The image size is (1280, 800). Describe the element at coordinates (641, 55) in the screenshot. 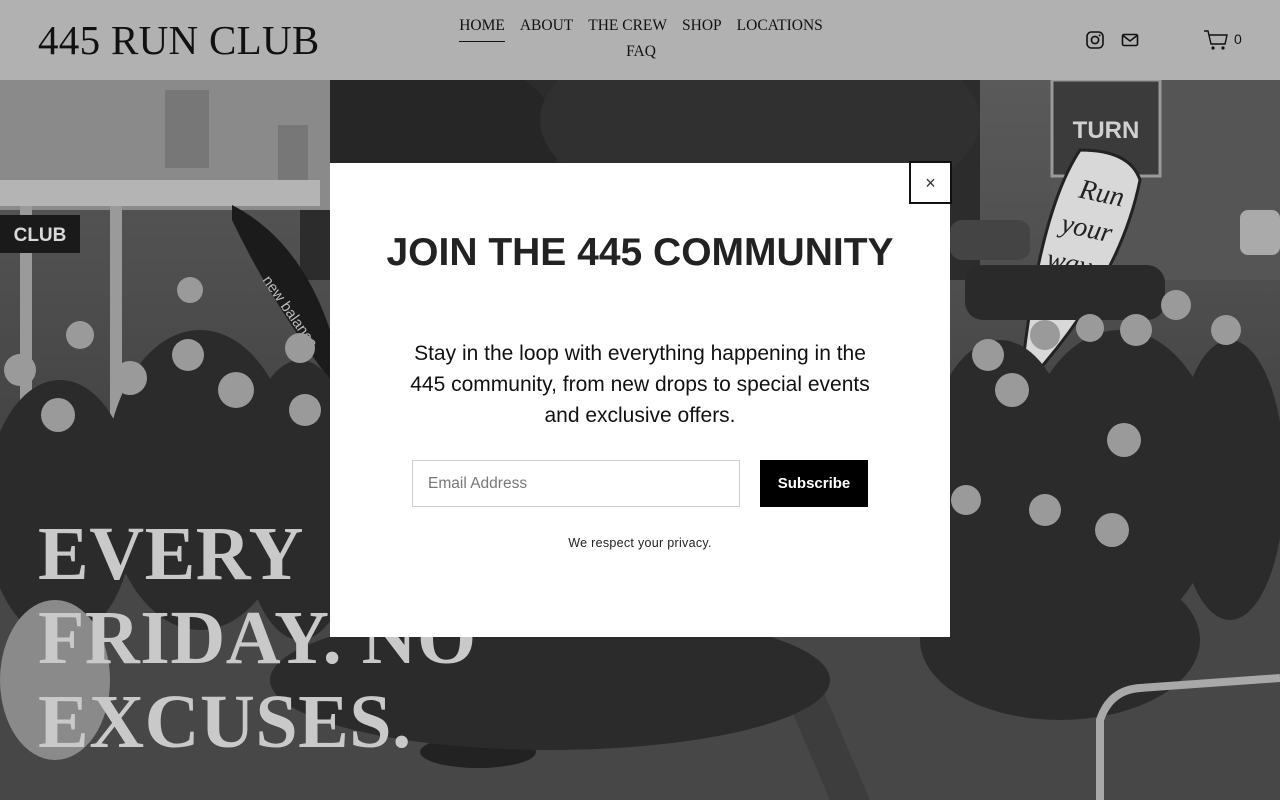

I see `nav-faq: FAQ` at that location.